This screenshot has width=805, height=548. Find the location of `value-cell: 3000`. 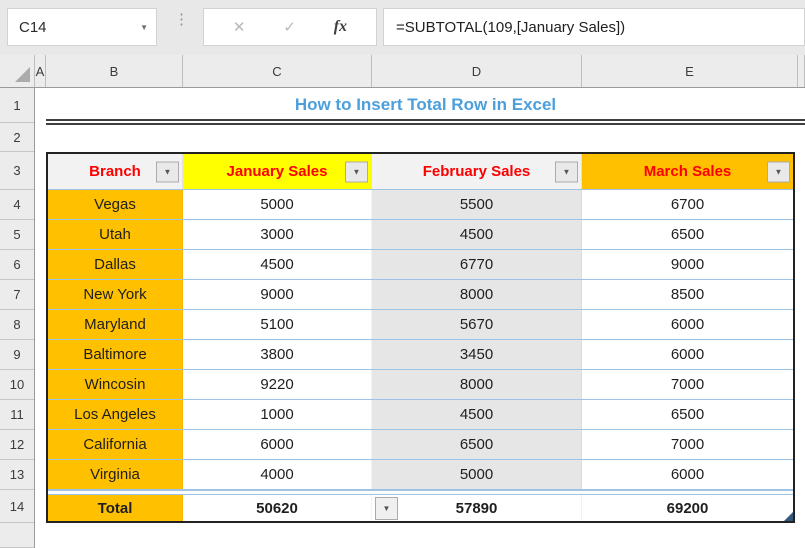

value-cell: 3000 is located at coordinates (277, 234).